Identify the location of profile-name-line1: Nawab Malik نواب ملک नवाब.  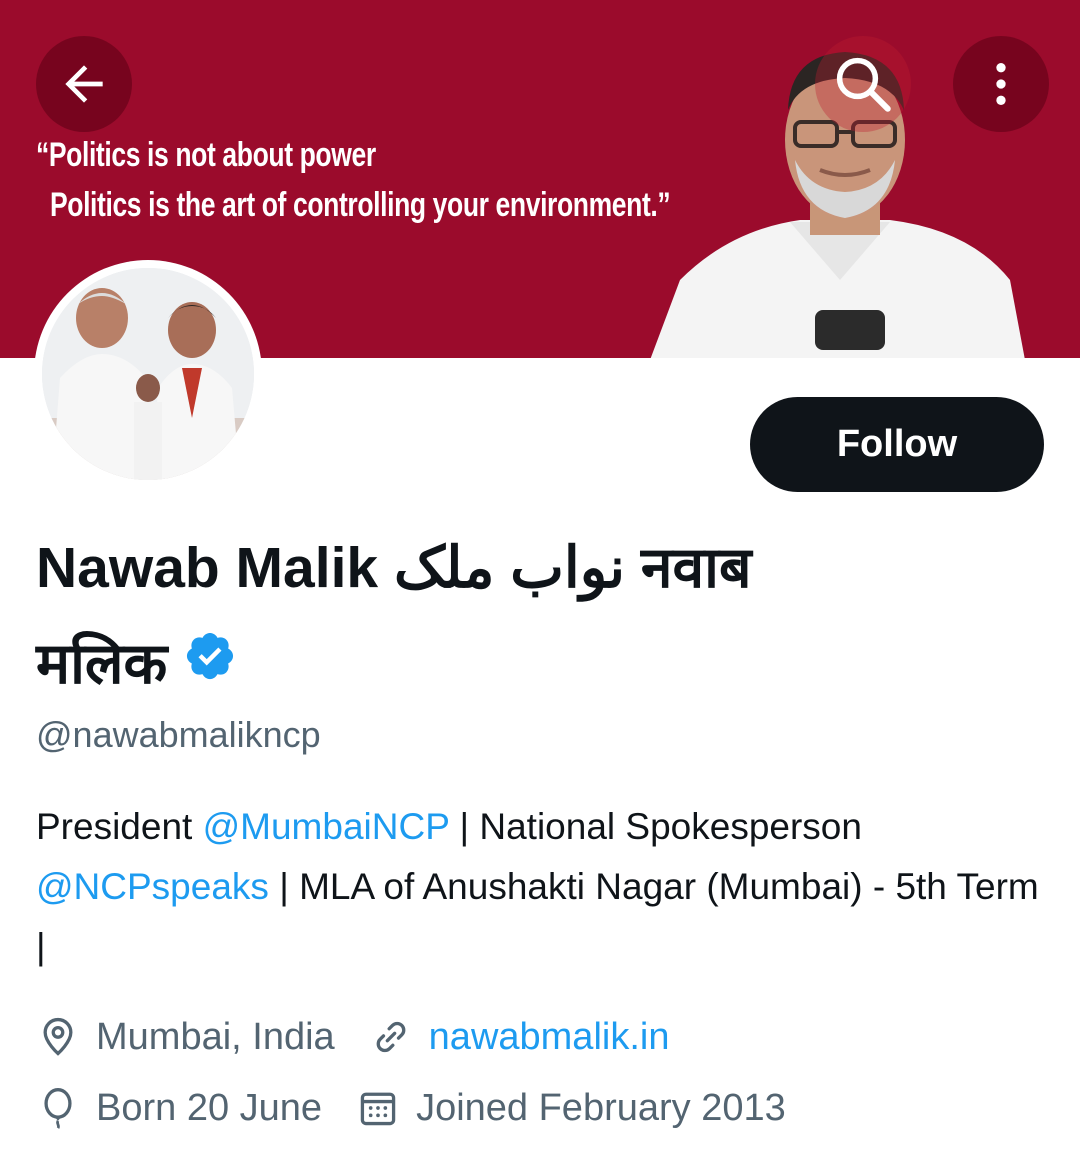
(394, 568).